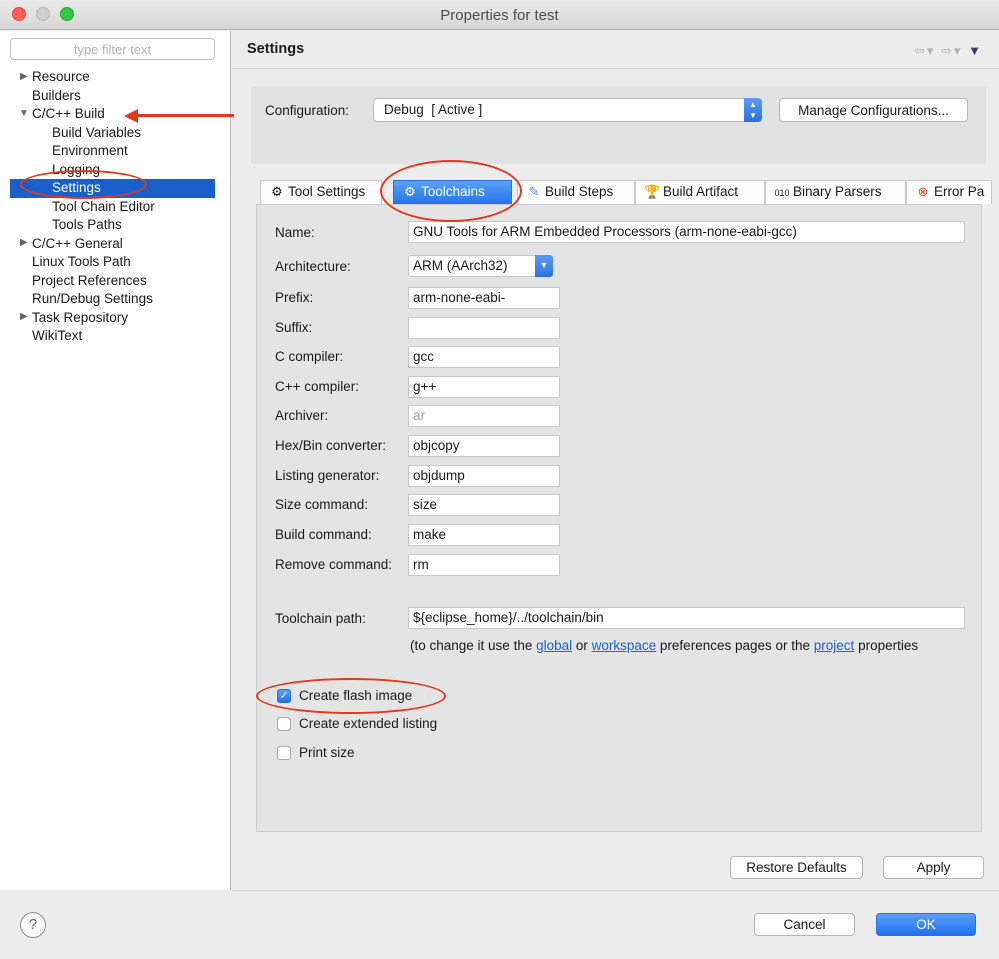  I want to click on nav-toolbar: ⇦▾ ⇨▾ ▼, so click(948, 51).